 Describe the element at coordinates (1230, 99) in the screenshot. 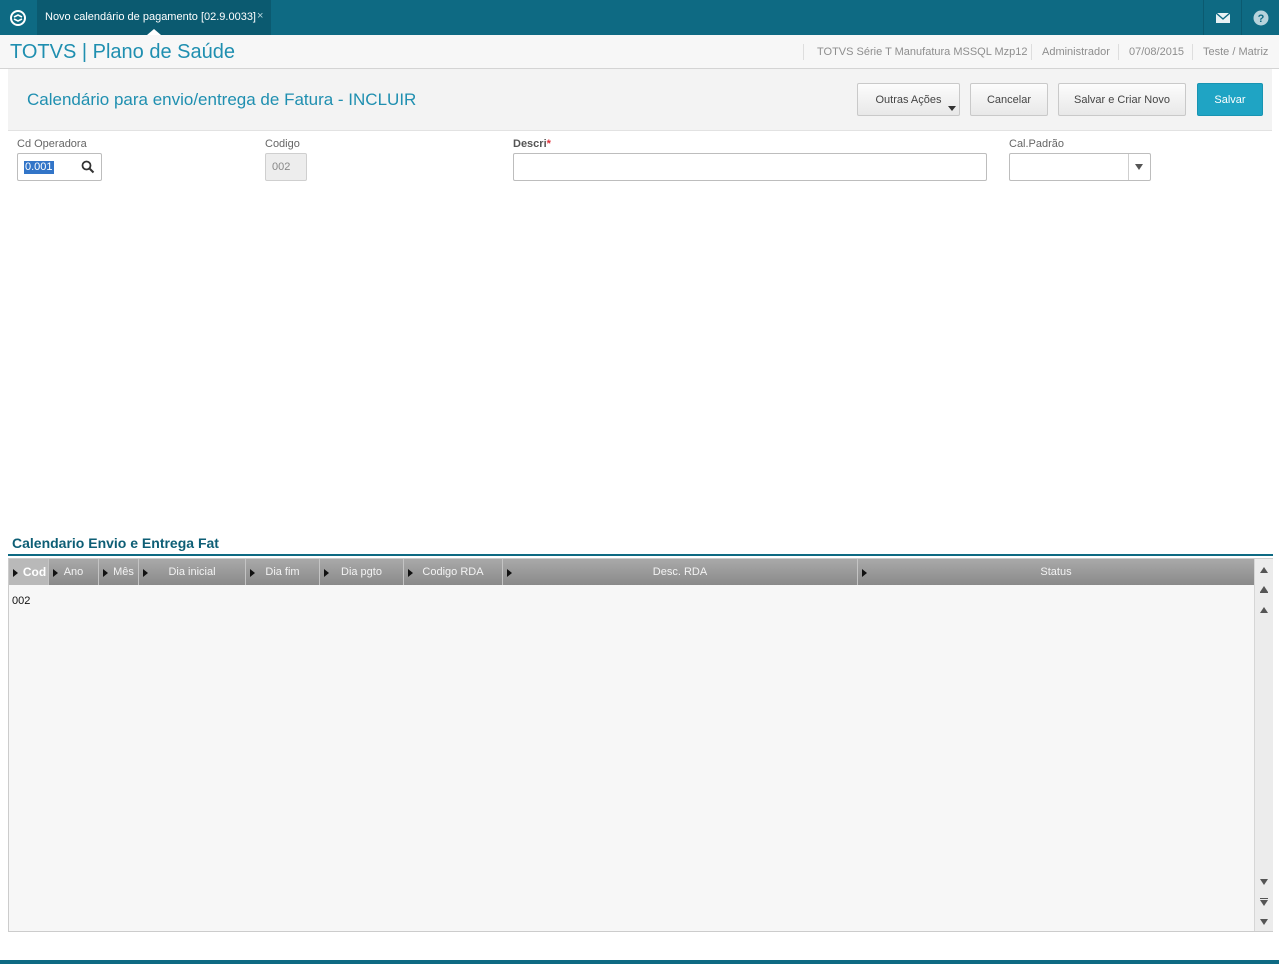

I see `save-button: Salvar` at that location.